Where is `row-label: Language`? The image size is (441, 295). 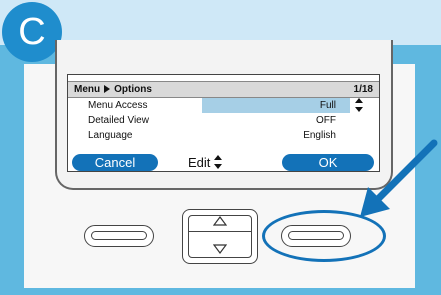 row-label: Language is located at coordinates (110, 135).